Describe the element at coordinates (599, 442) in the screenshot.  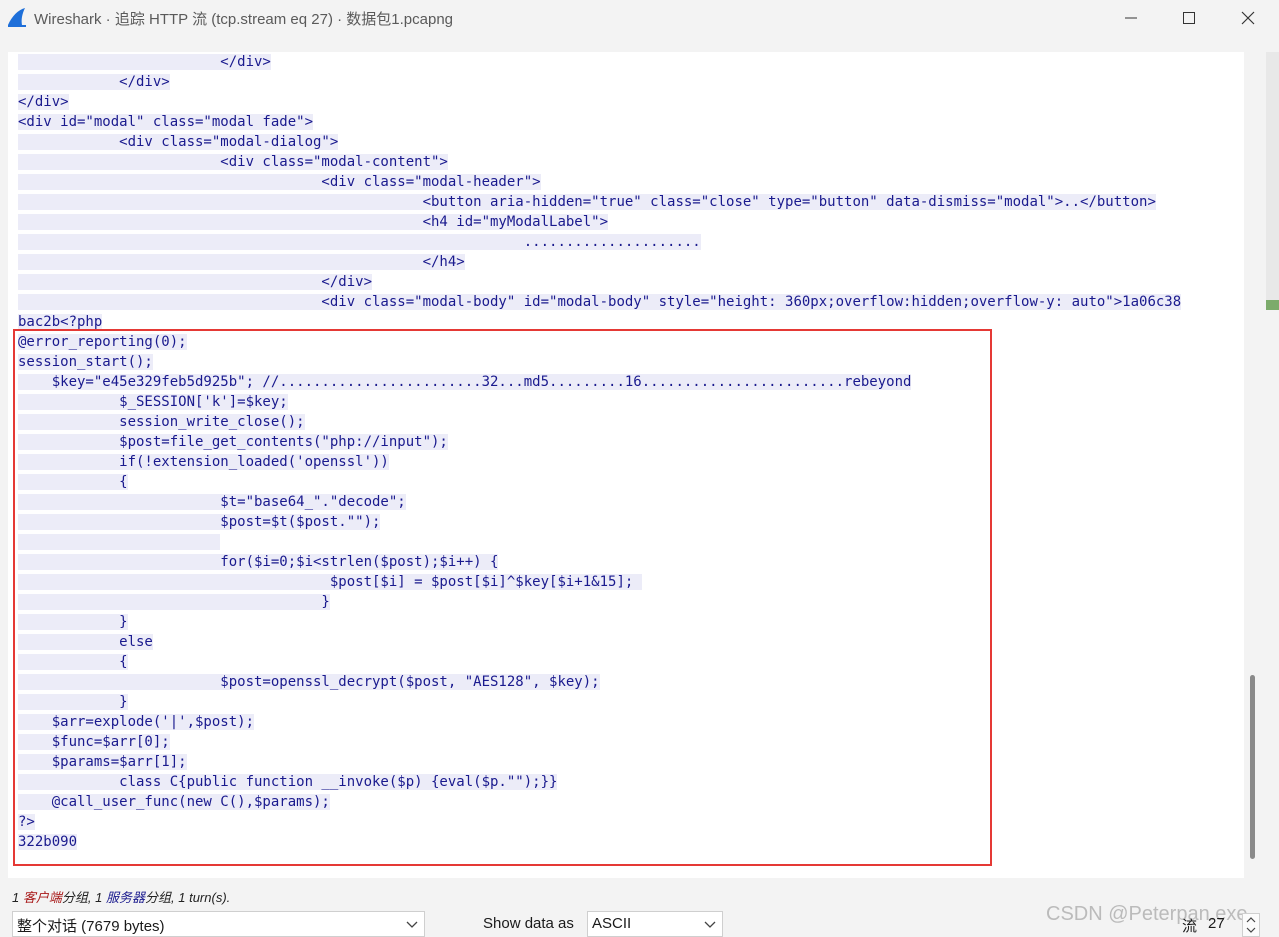
I see `stream-line: $post=file_get_contents("php://input");` at that location.